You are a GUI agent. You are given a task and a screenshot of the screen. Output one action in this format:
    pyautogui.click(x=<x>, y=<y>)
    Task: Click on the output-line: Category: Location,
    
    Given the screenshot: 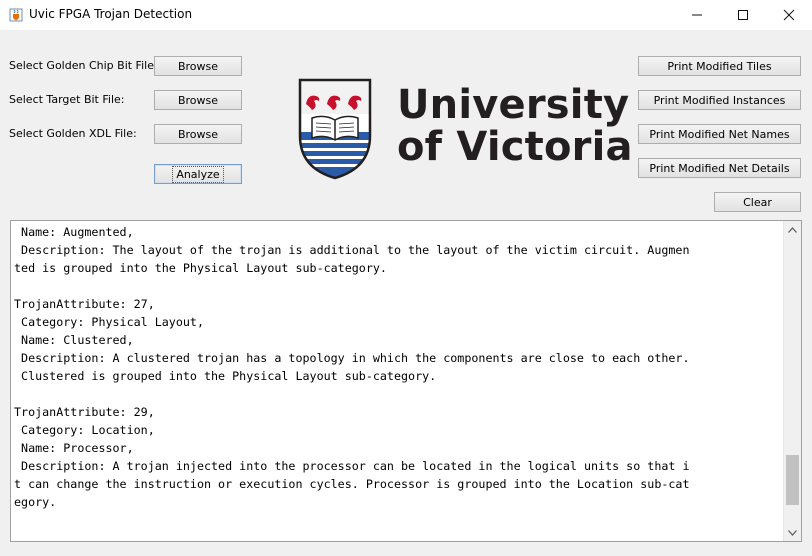 What is the action you would take?
    pyautogui.click(x=84, y=430)
    